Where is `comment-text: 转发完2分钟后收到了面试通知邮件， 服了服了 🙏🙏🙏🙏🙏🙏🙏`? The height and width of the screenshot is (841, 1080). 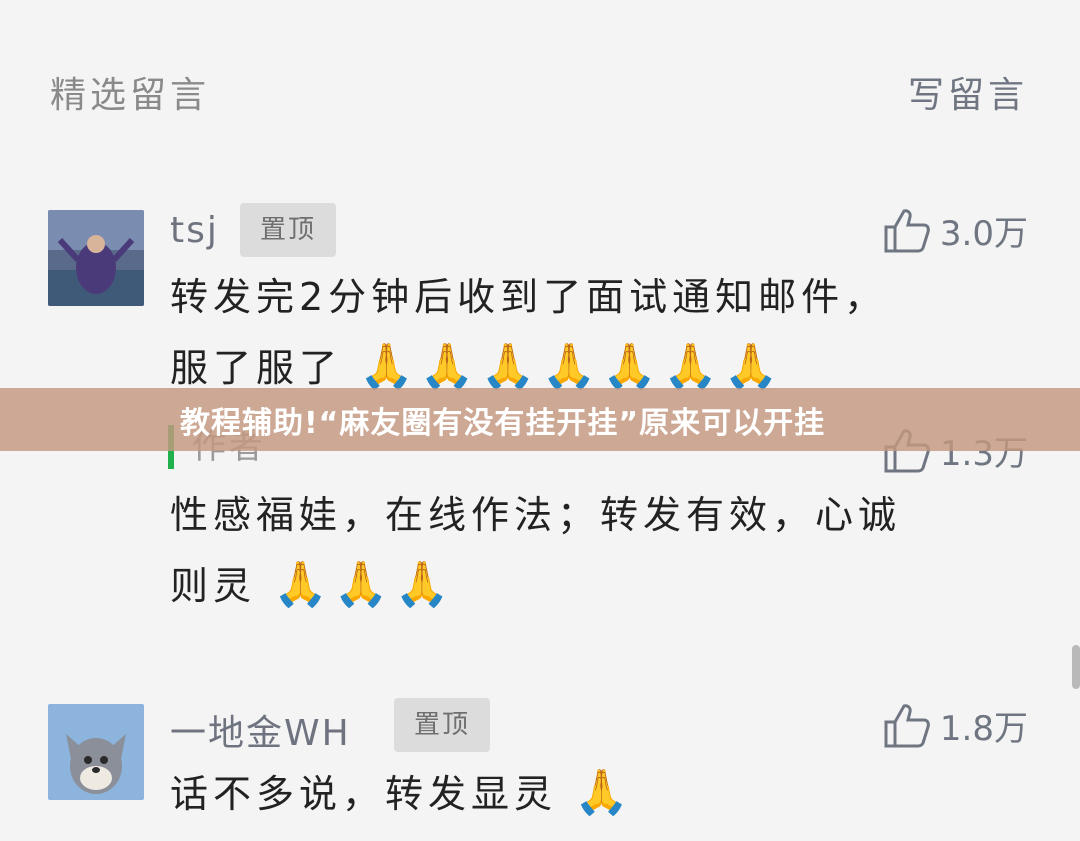
comment-text: 转发完2分钟后收到了面试通知邮件， 服了服了 🙏🙏🙏🙏🙏🙏🙏 is located at coordinates (600, 332).